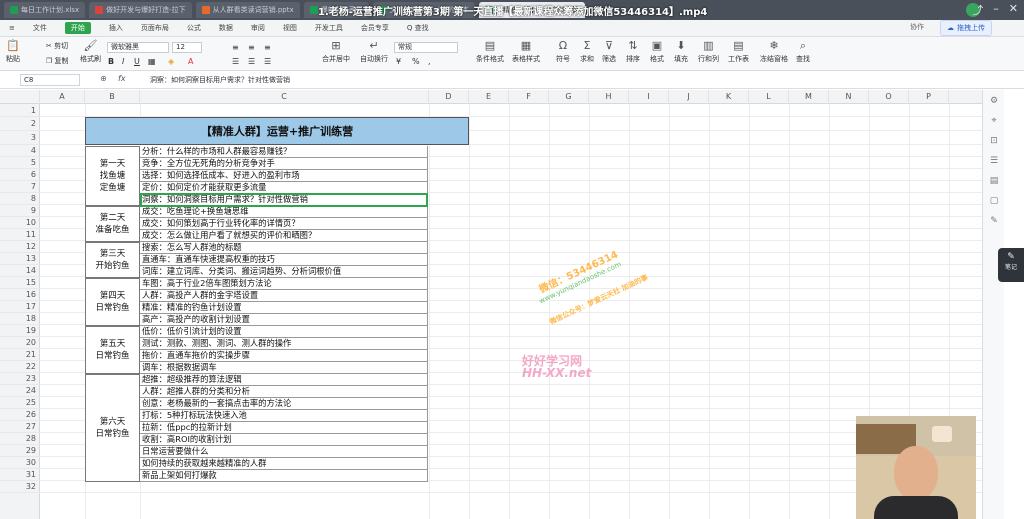 The image size is (1024, 519). I want to click on column-header: F, so click(529, 97).